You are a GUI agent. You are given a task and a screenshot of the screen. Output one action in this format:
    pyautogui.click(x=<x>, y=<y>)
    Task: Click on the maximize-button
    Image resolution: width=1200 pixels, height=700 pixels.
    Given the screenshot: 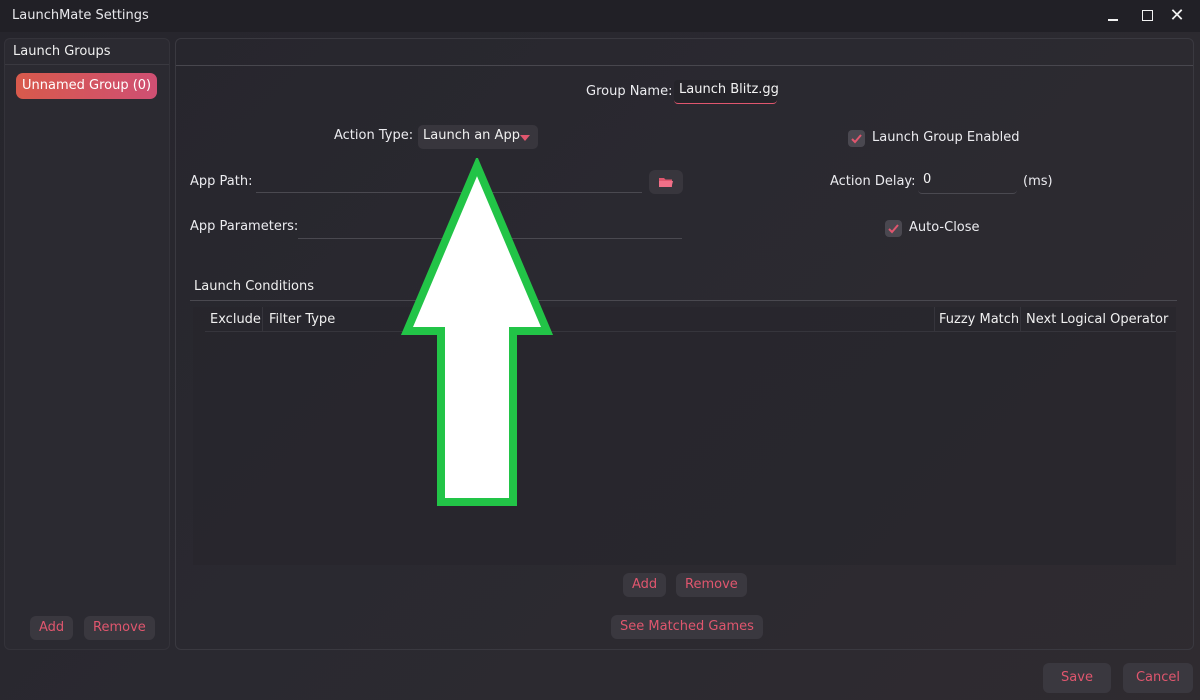 What is the action you would take?
    pyautogui.click(x=1147, y=16)
    